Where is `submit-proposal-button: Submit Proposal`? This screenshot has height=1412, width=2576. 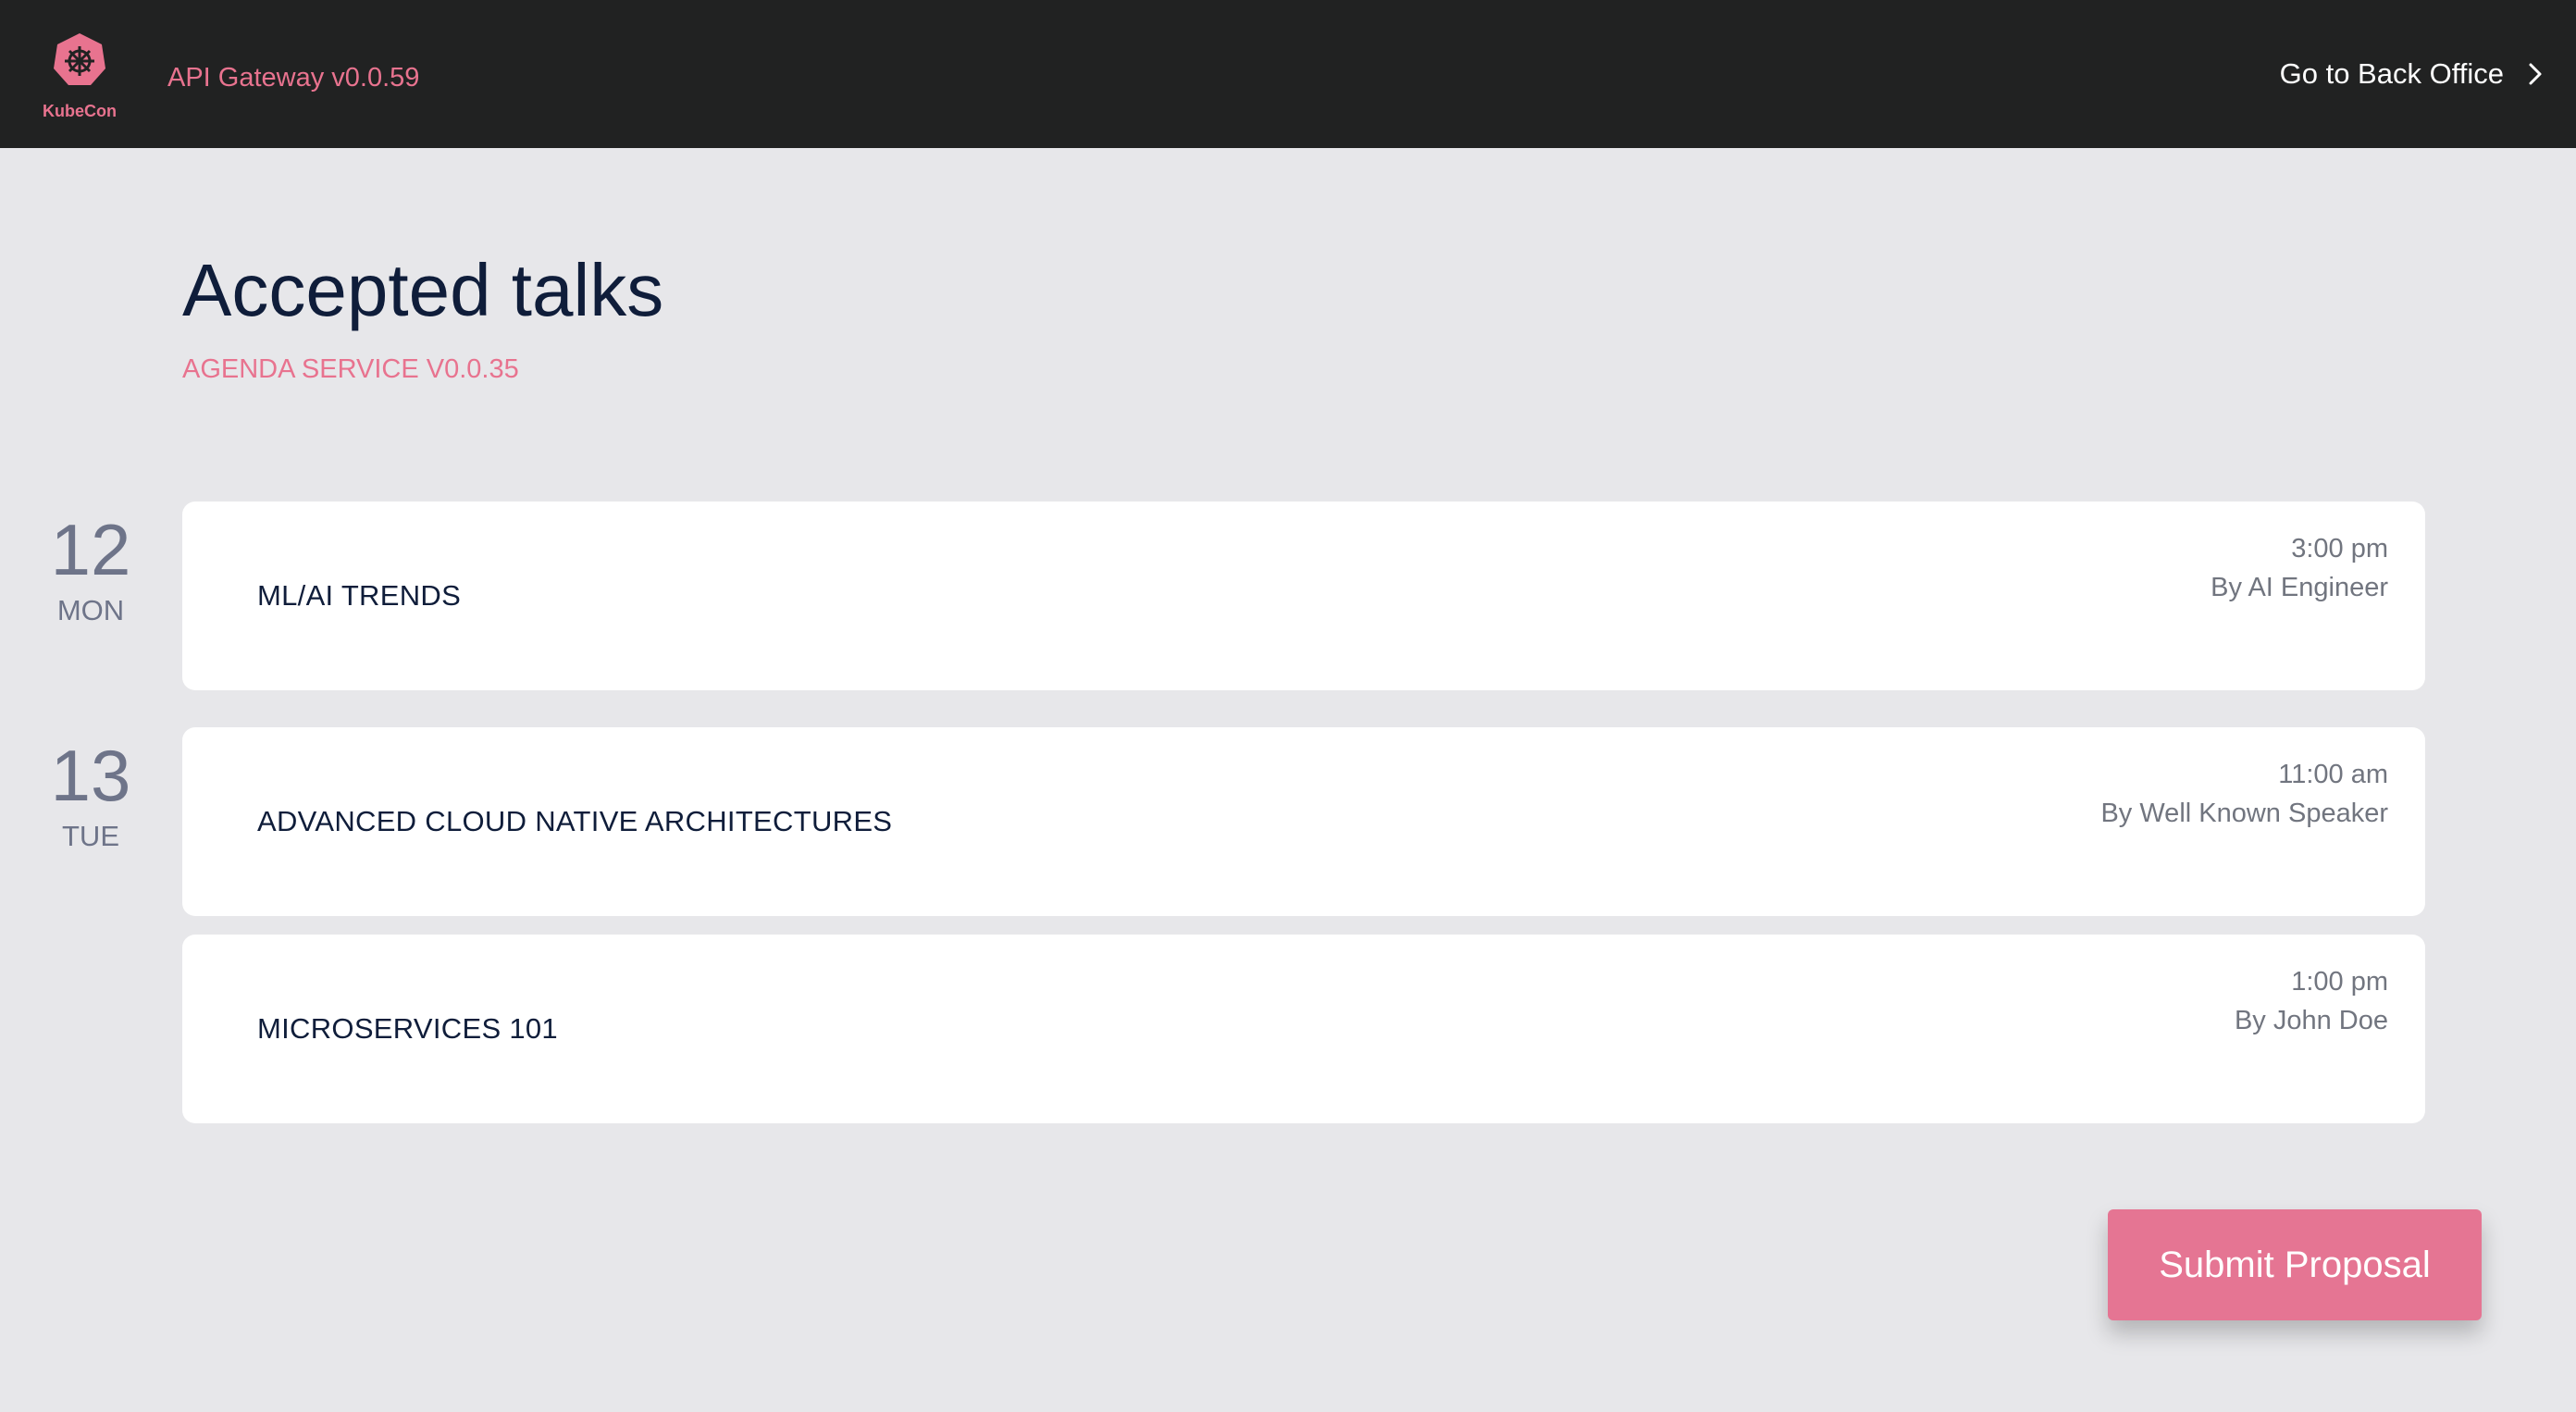
submit-proposal-button: Submit Proposal is located at coordinates (2295, 1264).